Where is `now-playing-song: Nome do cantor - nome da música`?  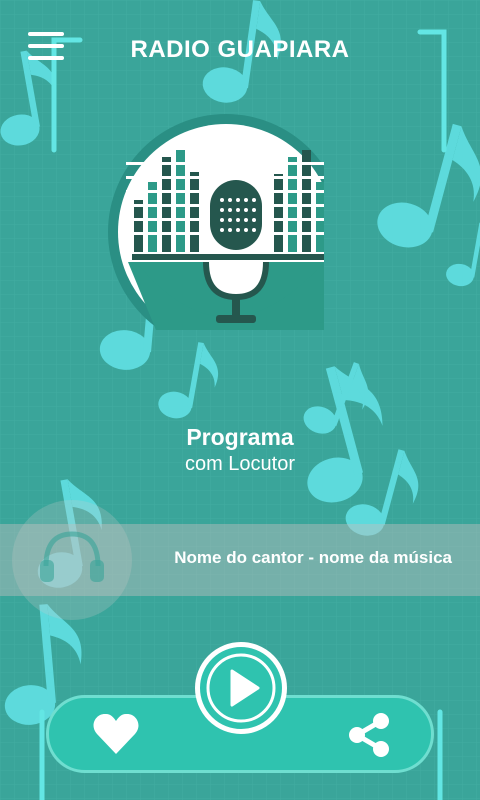 now-playing-song: Nome do cantor - nome da música is located at coordinates (313, 557).